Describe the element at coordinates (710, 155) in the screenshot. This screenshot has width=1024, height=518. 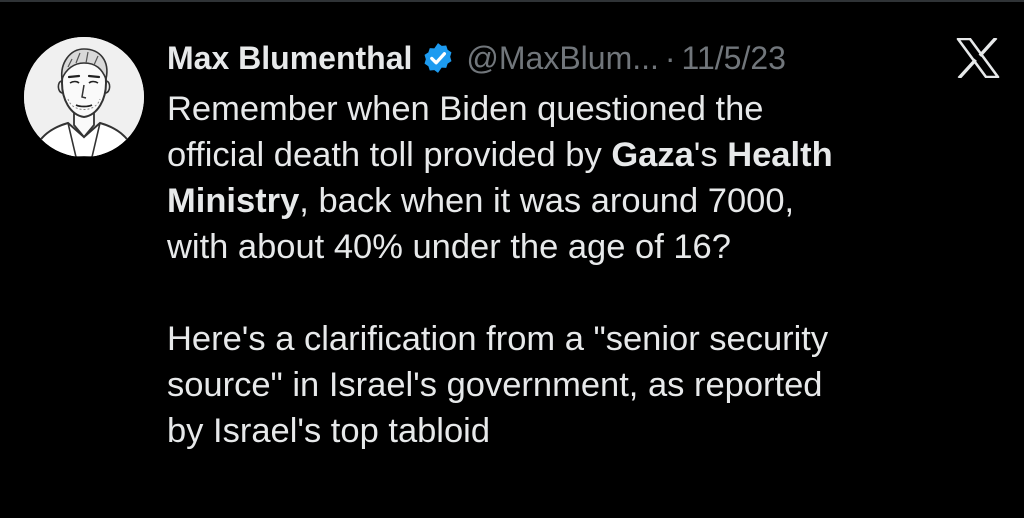
I see `body-text-segment: 's` at that location.